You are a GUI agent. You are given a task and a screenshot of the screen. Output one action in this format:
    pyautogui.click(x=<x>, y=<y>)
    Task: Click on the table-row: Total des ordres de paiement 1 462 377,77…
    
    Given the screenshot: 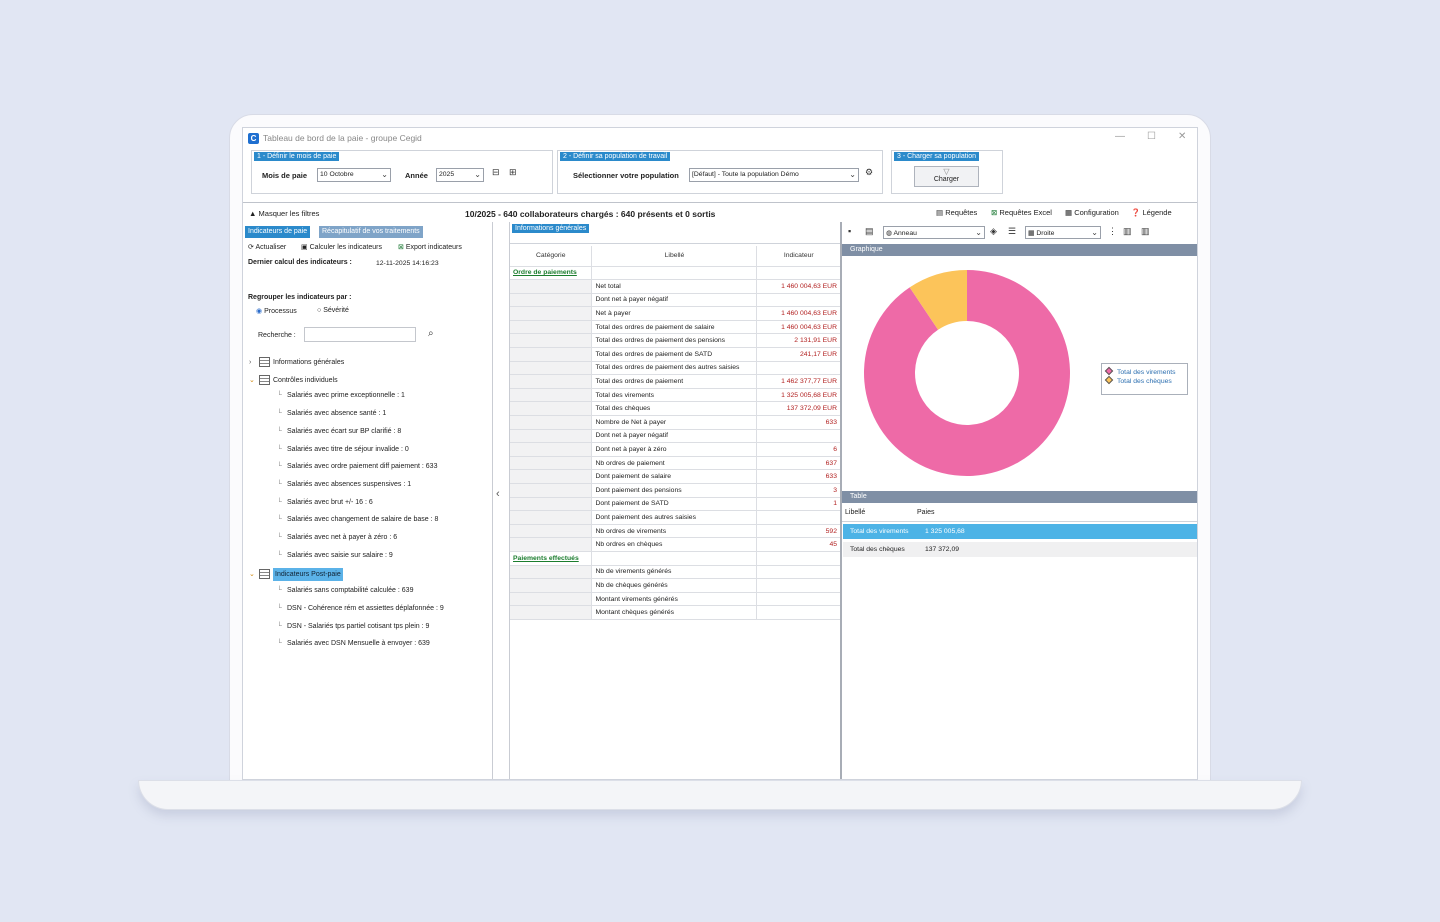 What is the action you would take?
    pyautogui.click(x=675, y=381)
    